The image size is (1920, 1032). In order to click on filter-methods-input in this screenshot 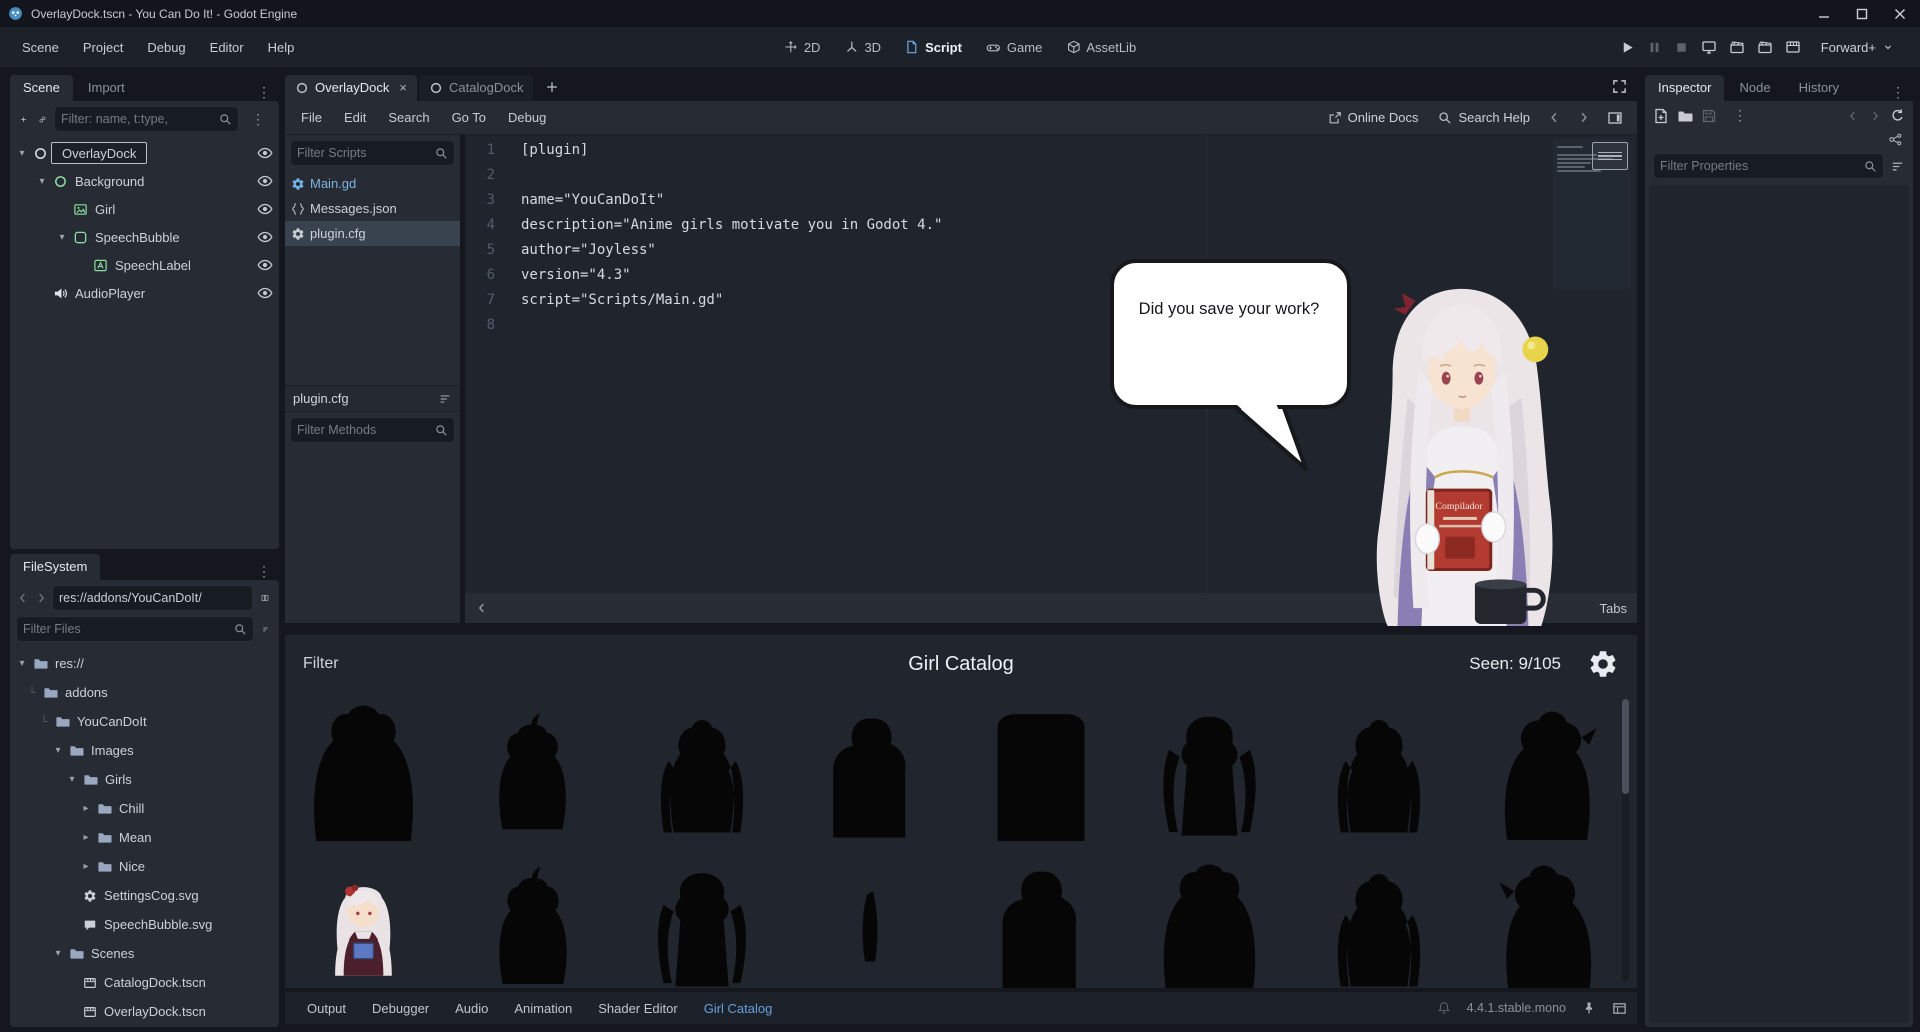, I will do `click(372, 430)`.